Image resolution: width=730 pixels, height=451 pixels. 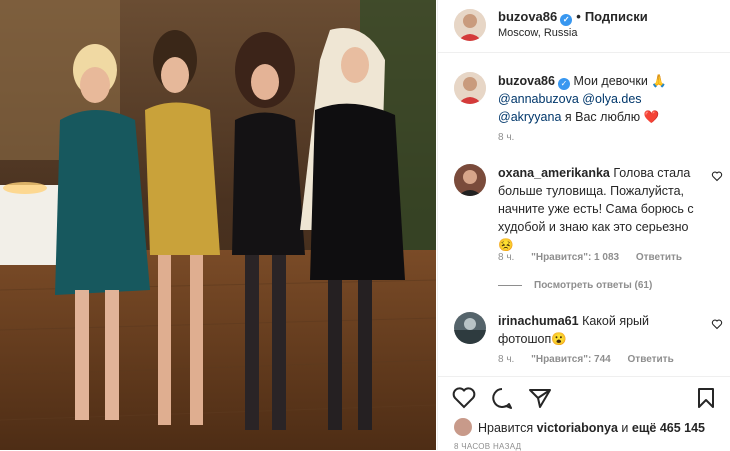 I want to click on location-link: Moscow, Russia, so click(x=537, y=33).